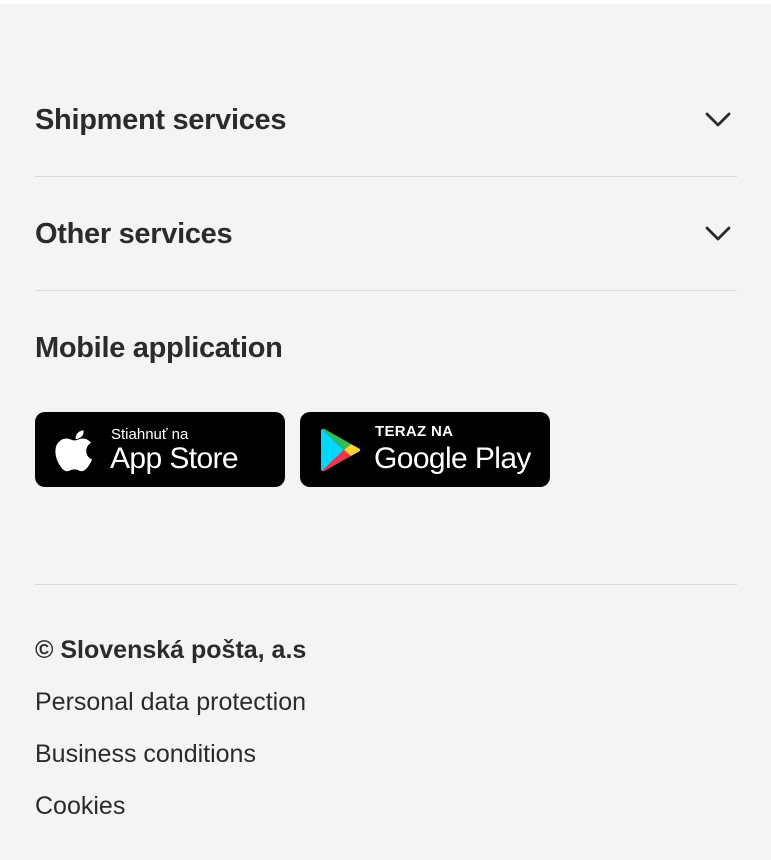  Describe the element at coordinates (75, 452) in the screenshot. I see `apple-icon` at that location.